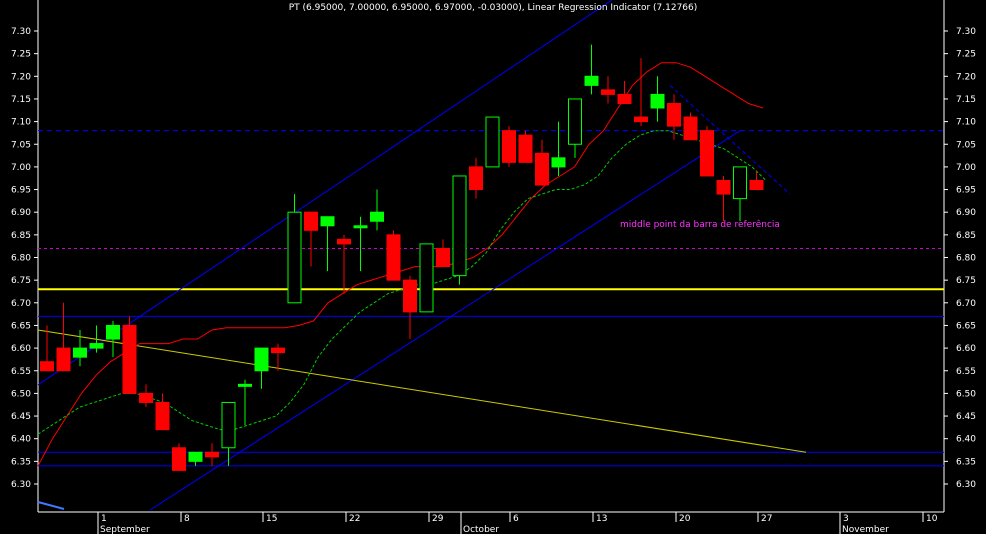  What do you see at coordinates (438, 519) in the screenshot?
I see `x-day-label: 29` at bounding box center [438, 519].